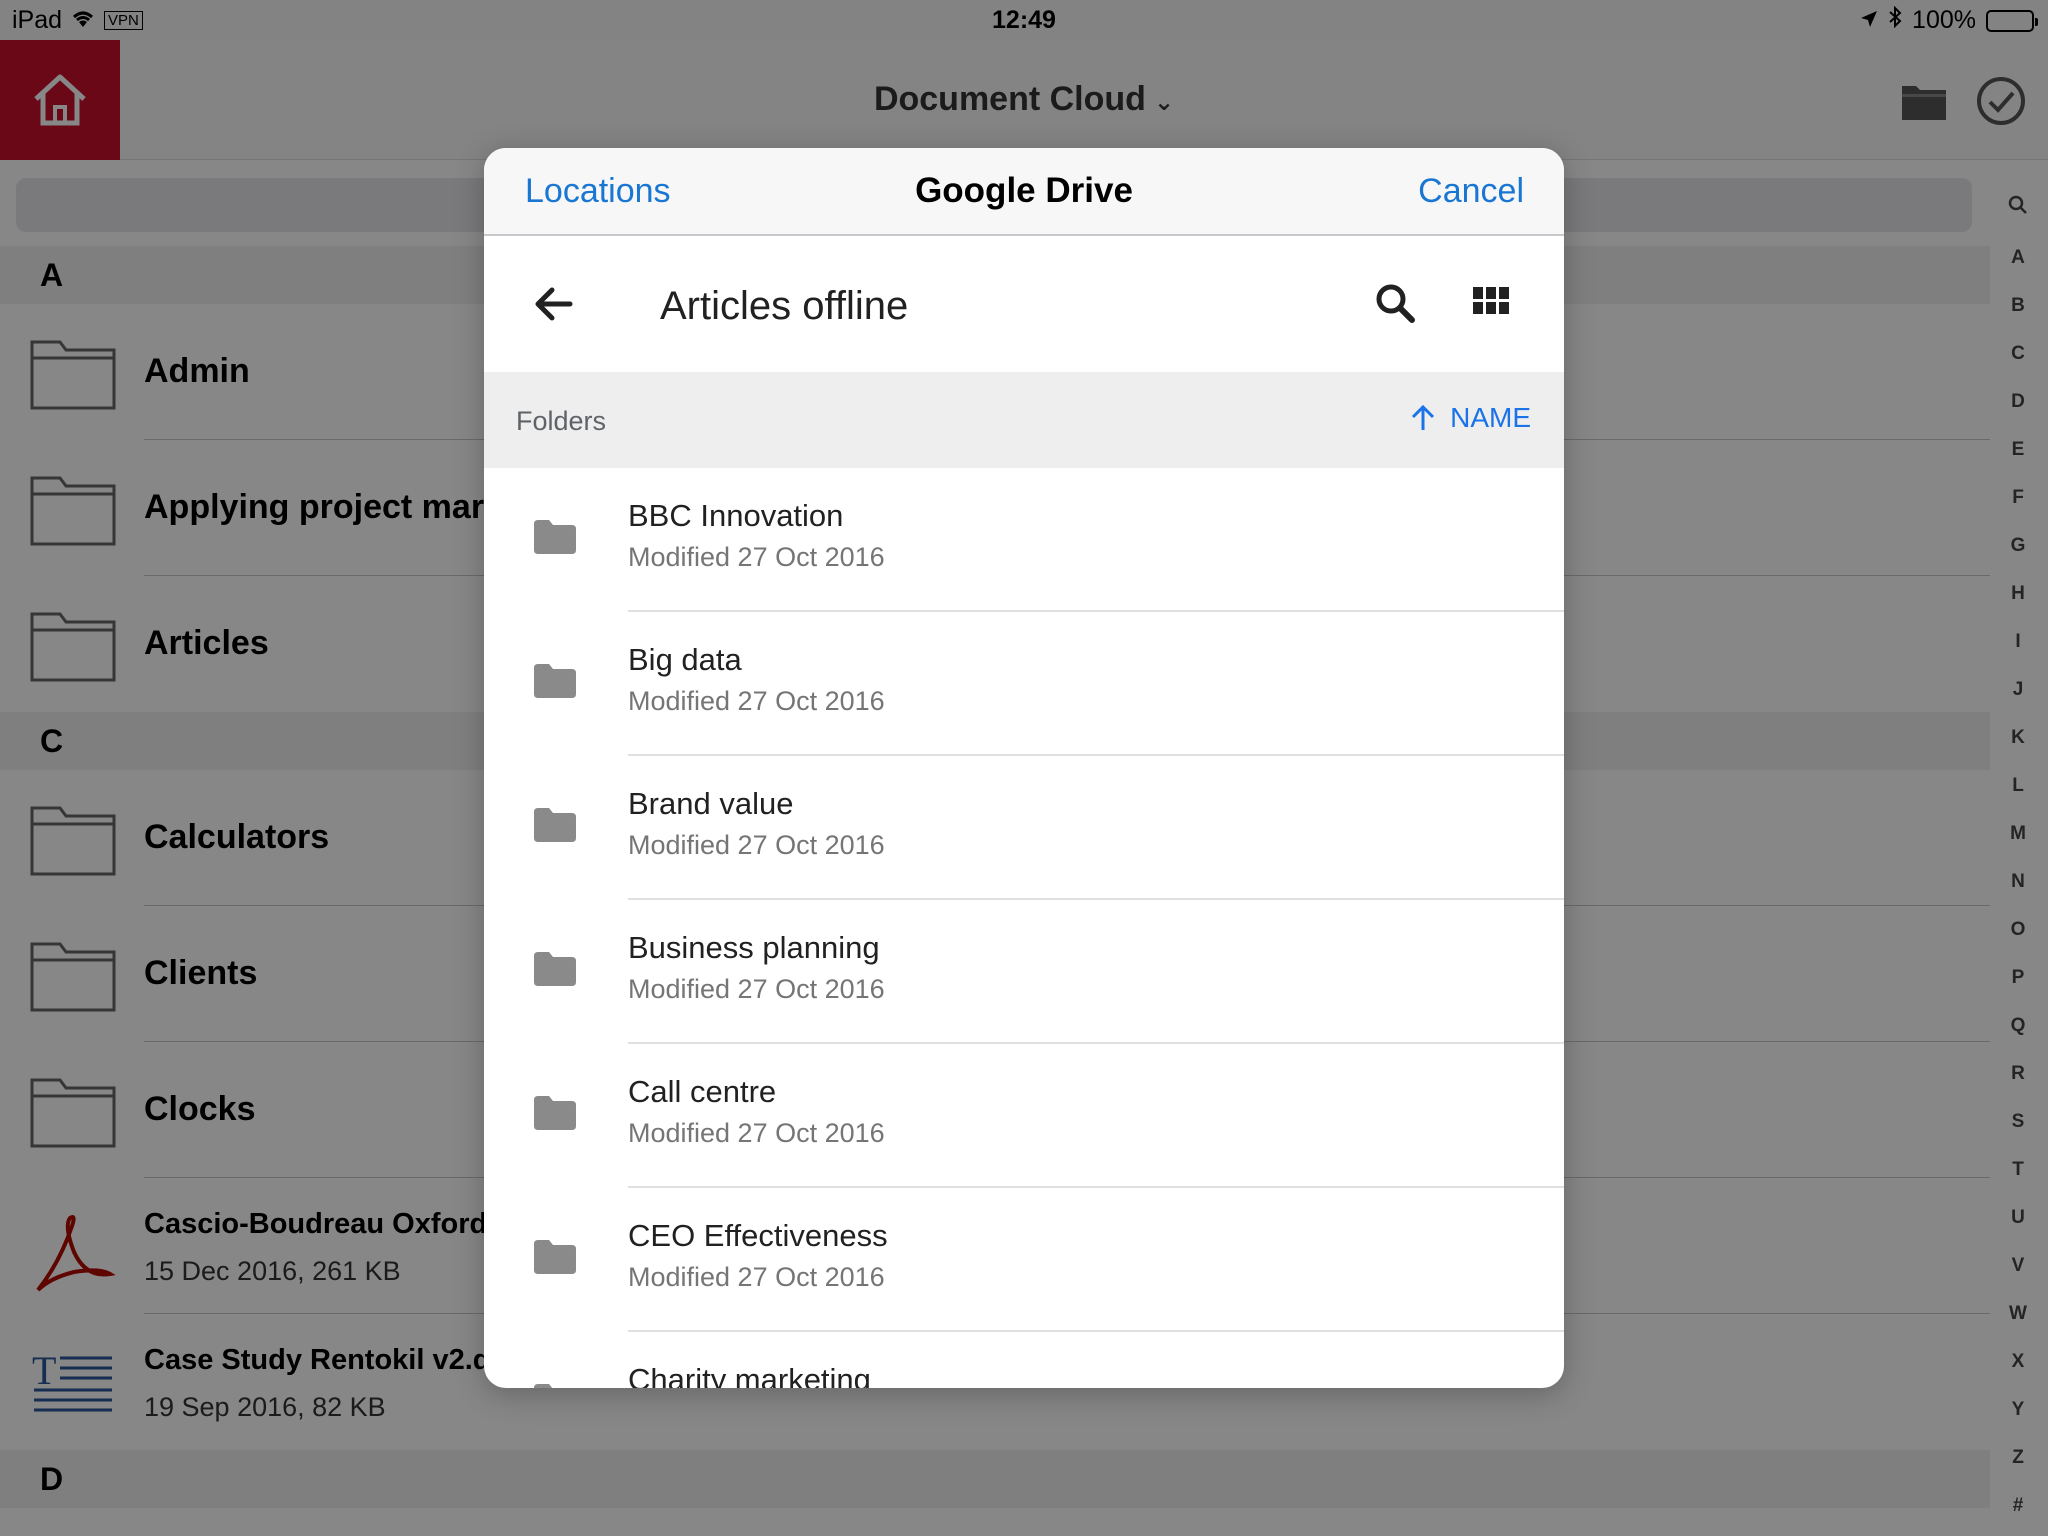  I want to click on folder-name: CEO Effectiveness, so click(758, 1235).